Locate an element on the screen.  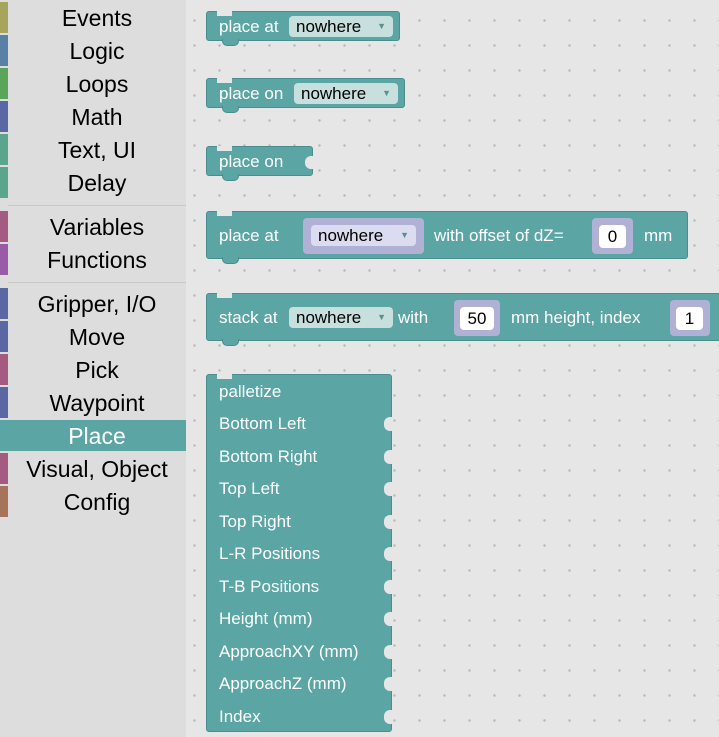
location-input-slot: nowhere ▼ is located at coordinates (363, 236).